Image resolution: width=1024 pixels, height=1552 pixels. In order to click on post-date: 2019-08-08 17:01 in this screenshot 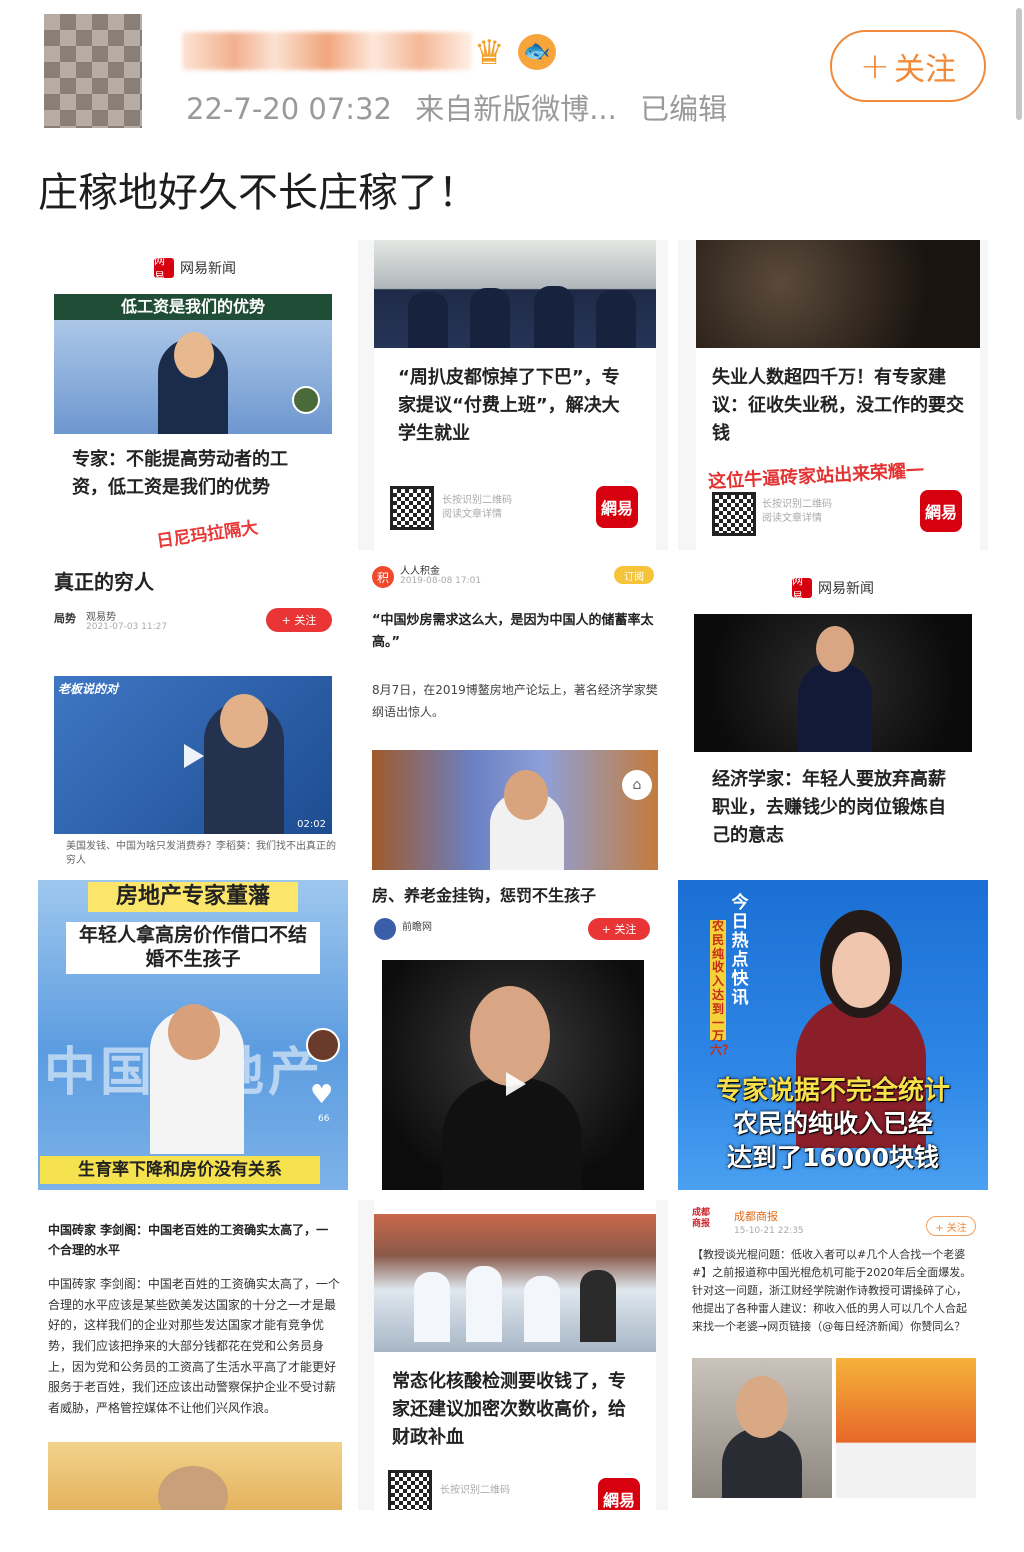, I will do `click(441, 581)`.